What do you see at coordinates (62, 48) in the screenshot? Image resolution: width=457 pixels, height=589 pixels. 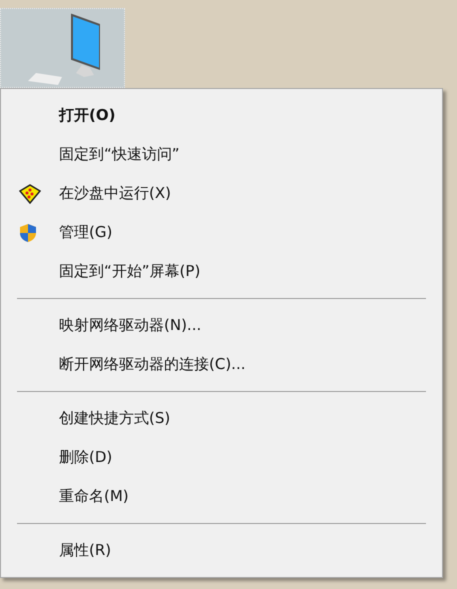 I see `computer-desktop-icon` at bounding box center [62, 48].